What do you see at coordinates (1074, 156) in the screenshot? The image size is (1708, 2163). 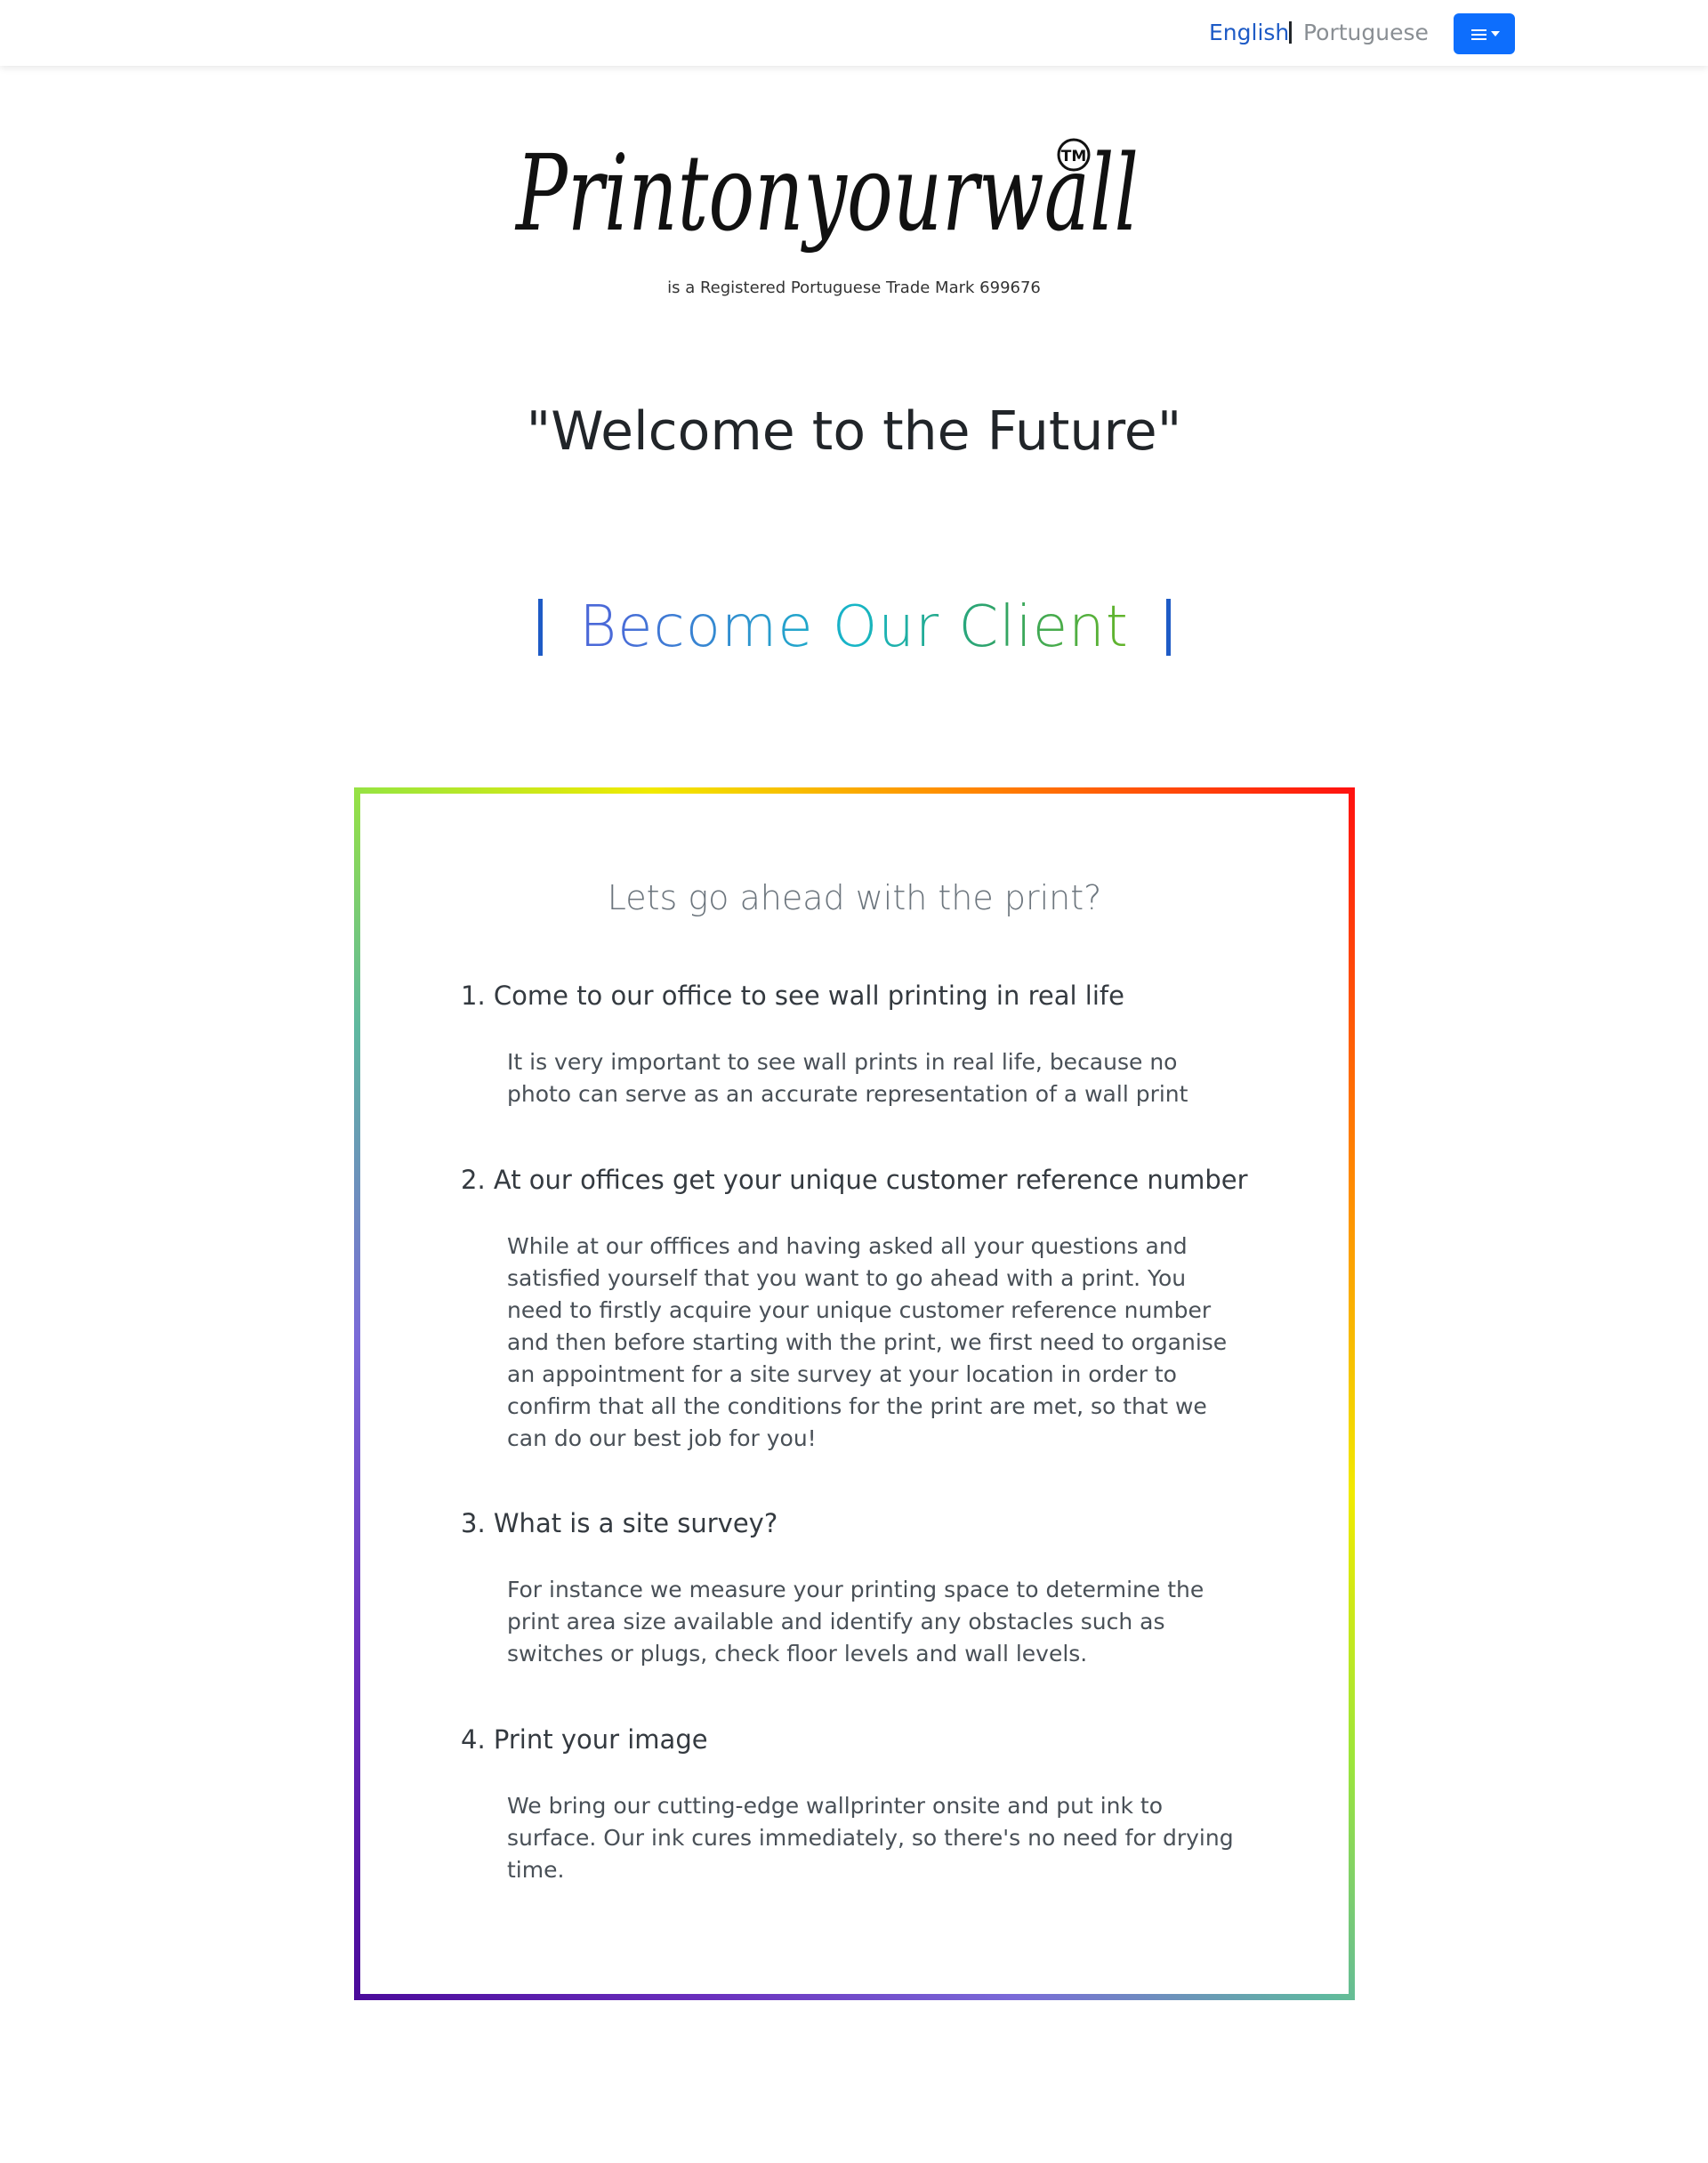 I see `trademark-label: TM` at bounding box center [1074, 156].